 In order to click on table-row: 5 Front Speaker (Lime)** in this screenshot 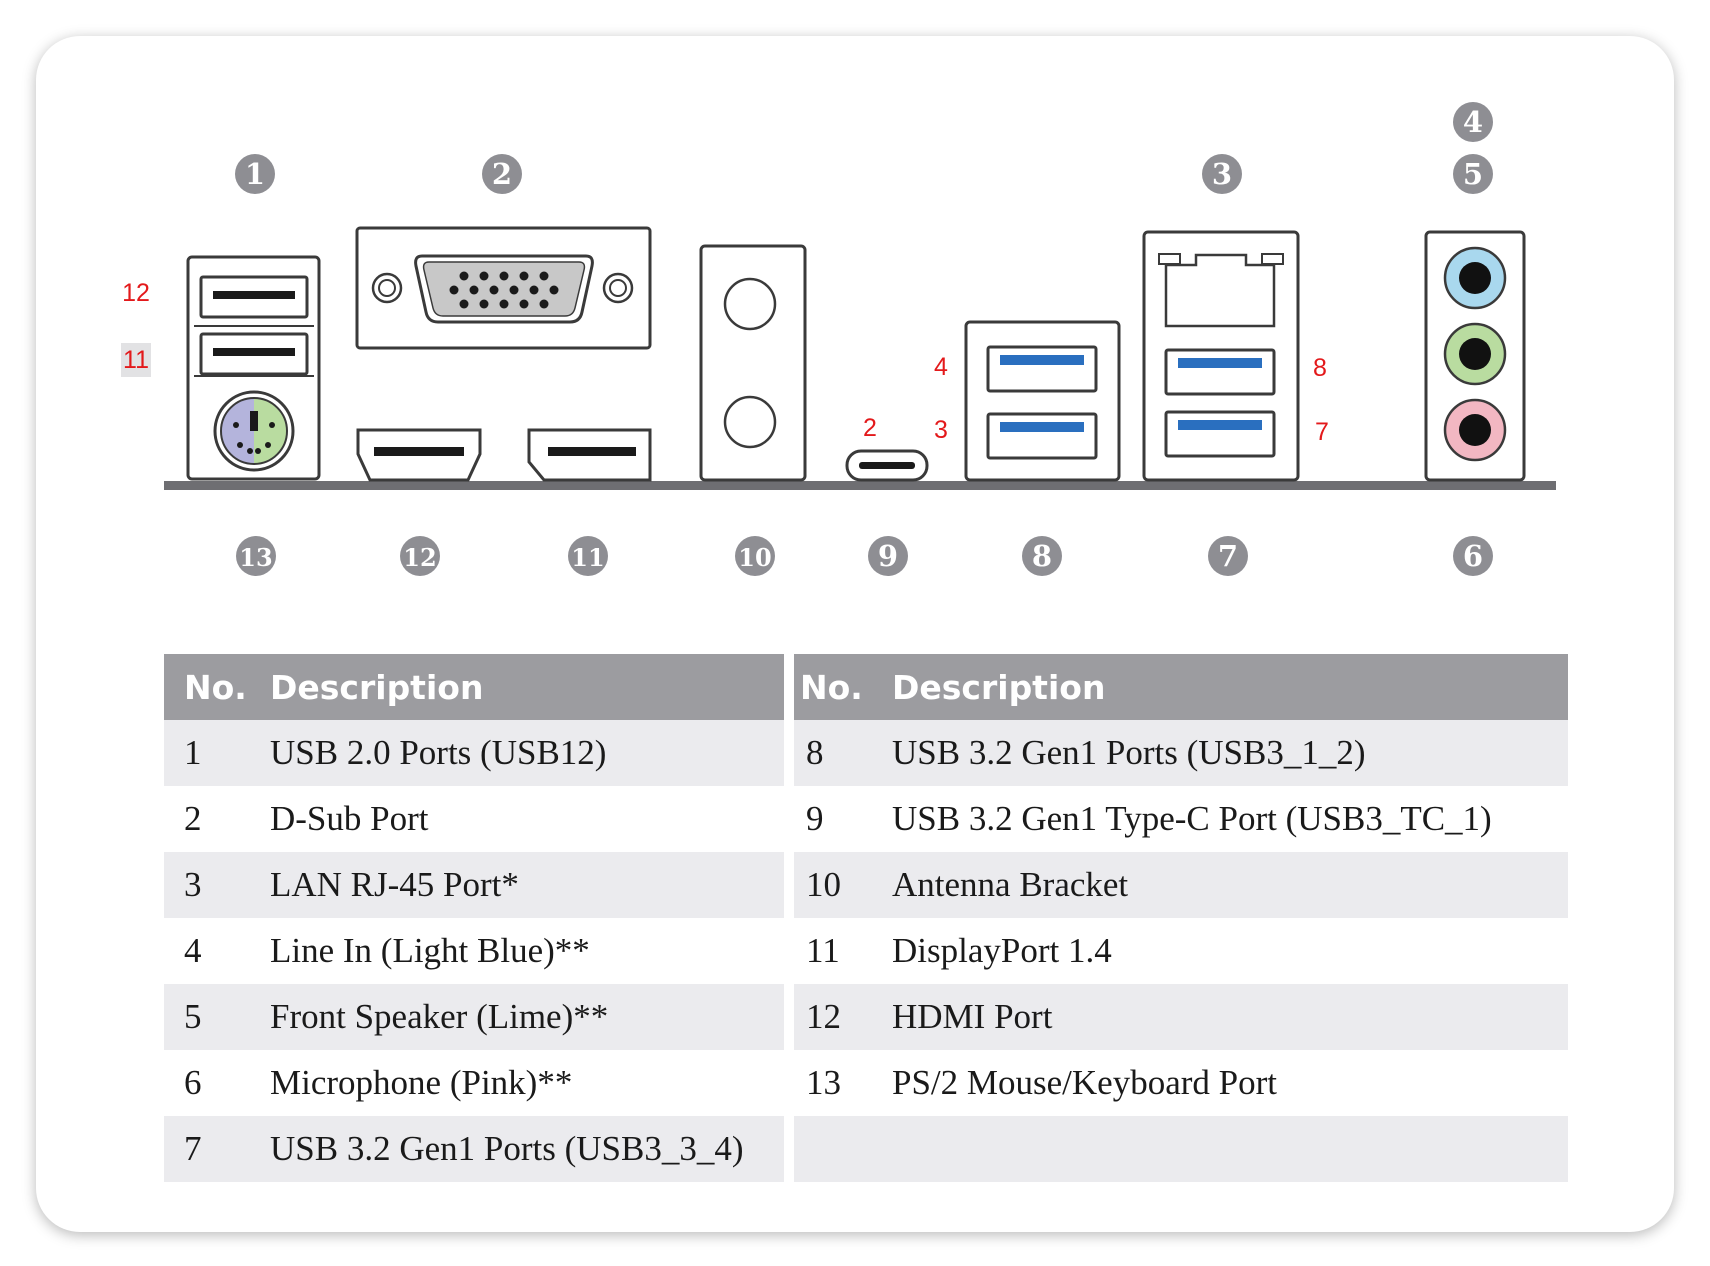, I will do `click(474, 1017)`.